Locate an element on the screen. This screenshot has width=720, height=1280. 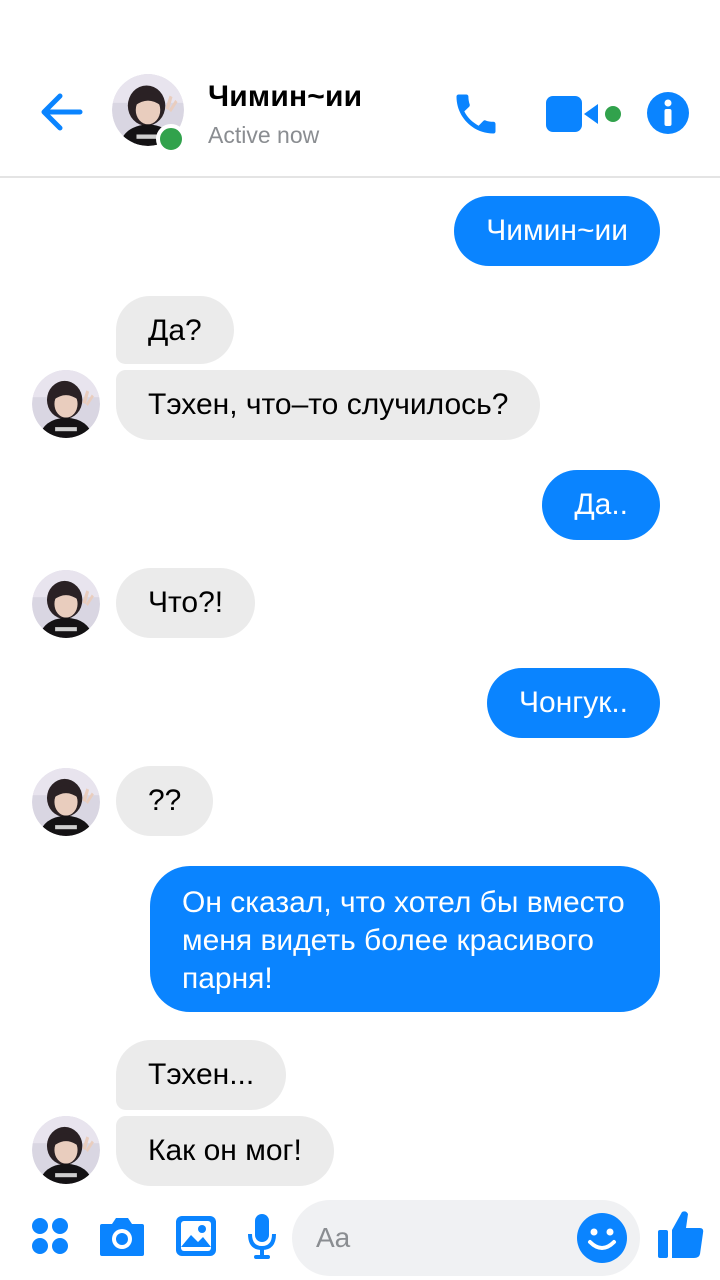
message-received: Что?! is located at coordinates (186, 603).